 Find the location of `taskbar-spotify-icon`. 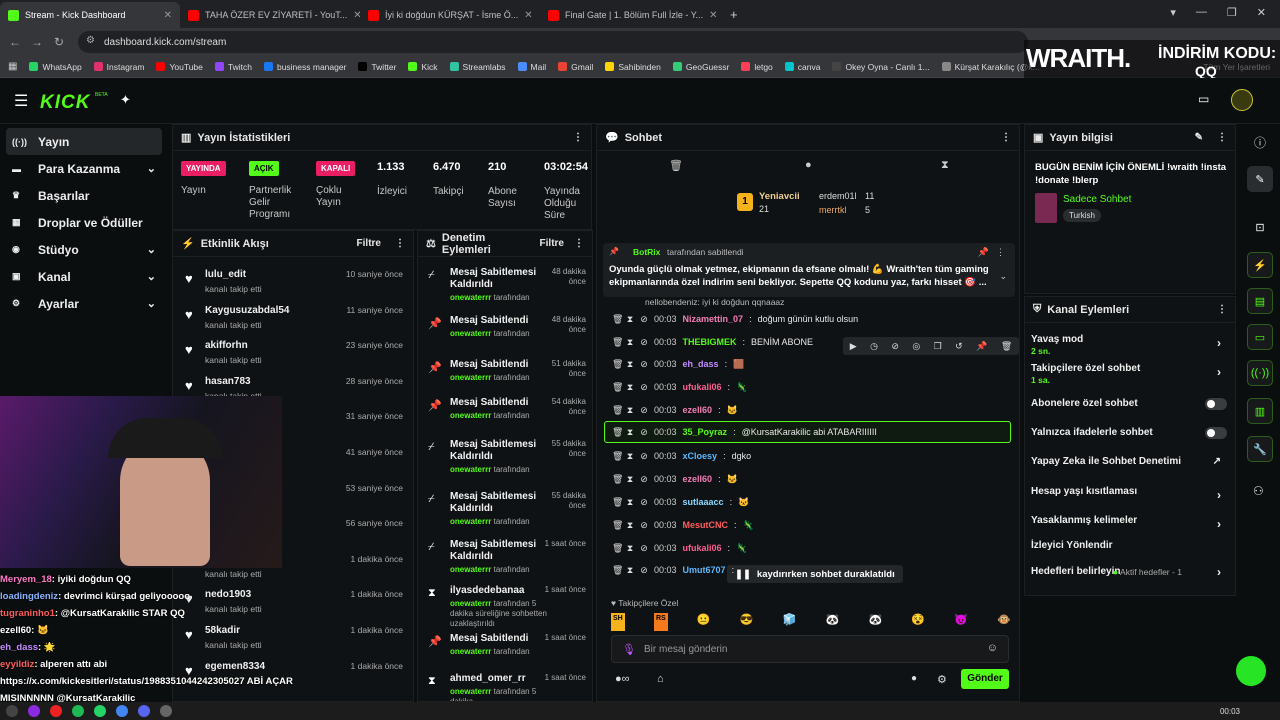

taskbar-spotify-icon is located at coordinates (78, 711).